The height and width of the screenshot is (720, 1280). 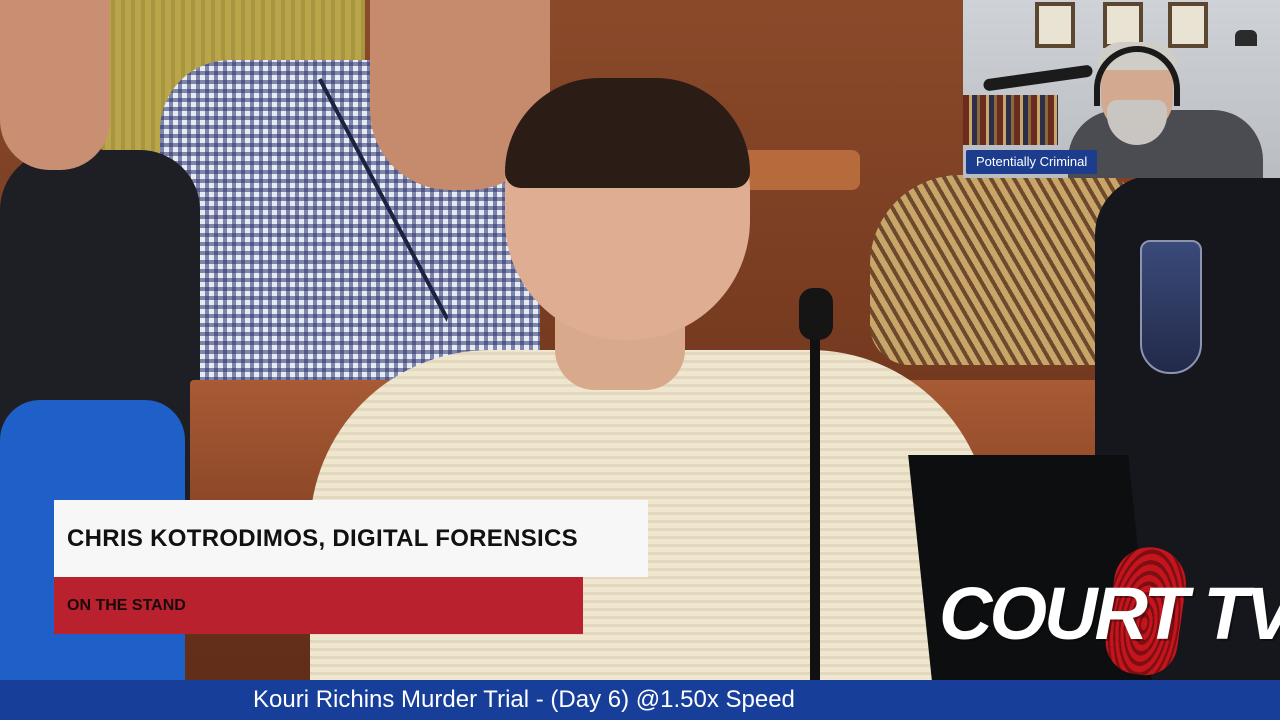 I want to click on lower-third-subtitle: ON THE STAND, so click(x=126, y=605).